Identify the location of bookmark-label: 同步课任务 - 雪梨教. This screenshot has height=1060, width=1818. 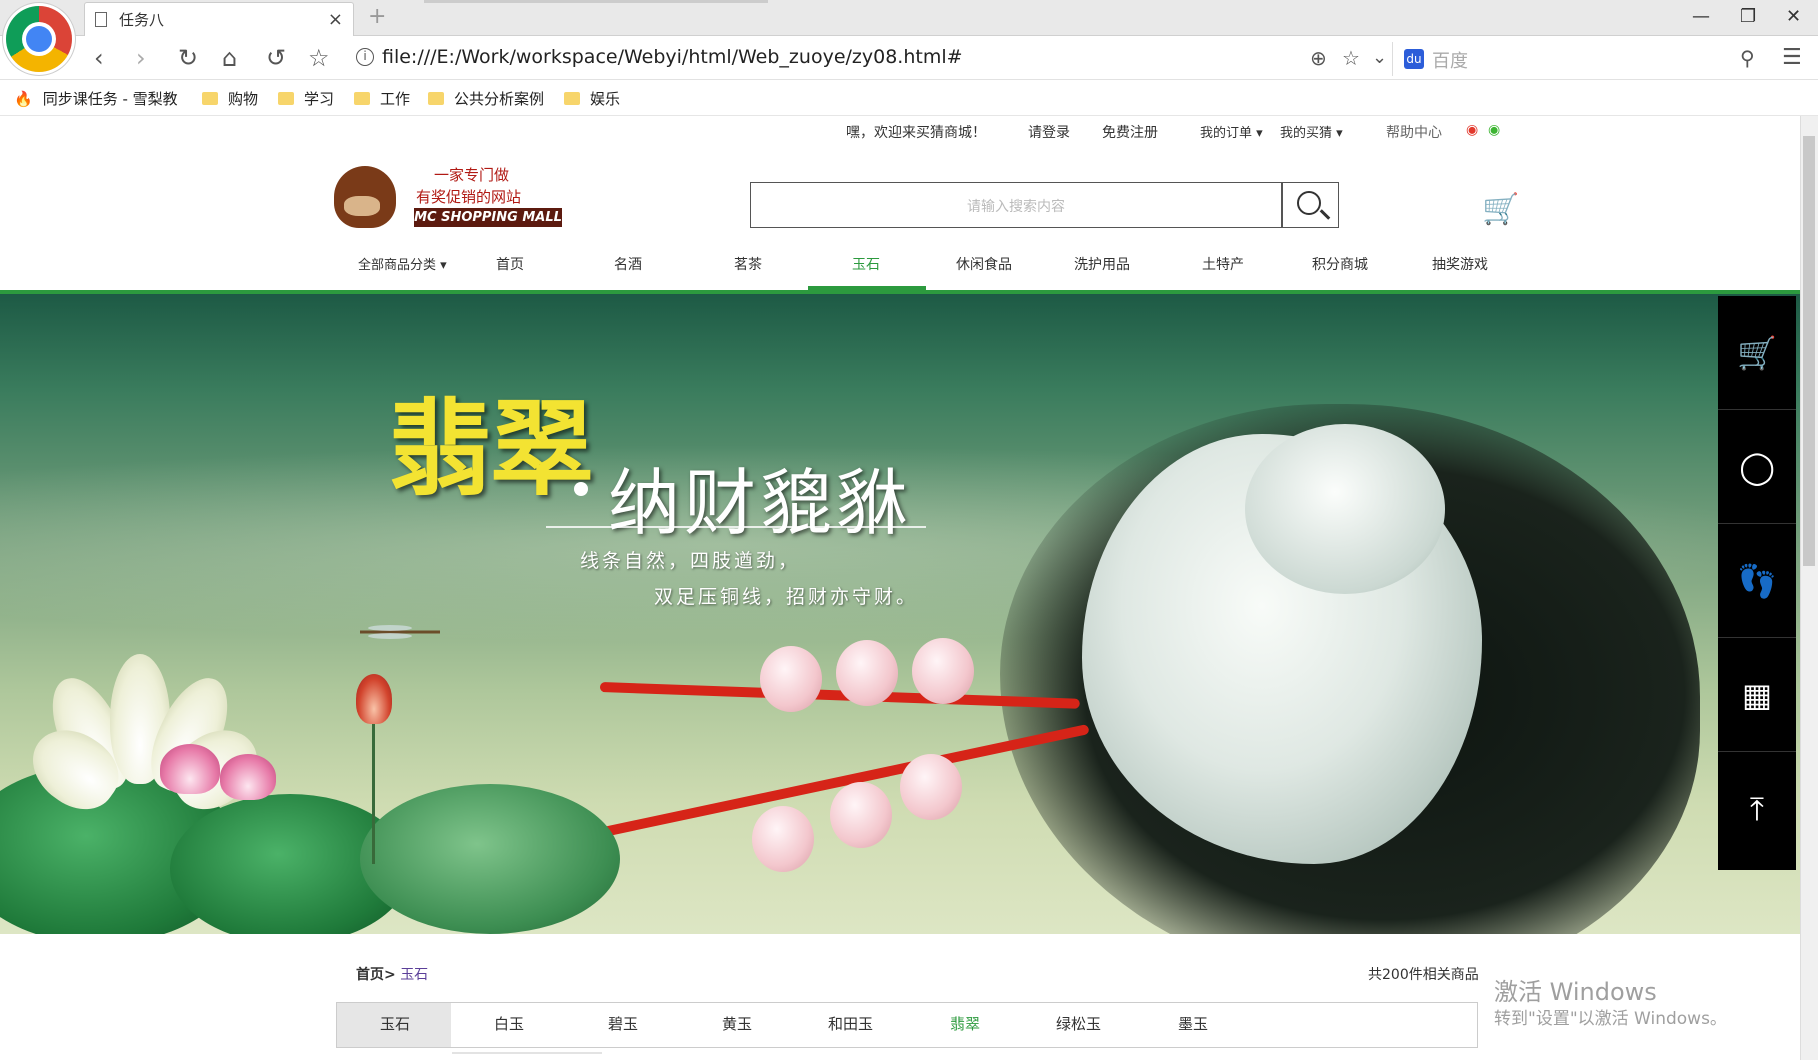
(110, 99).